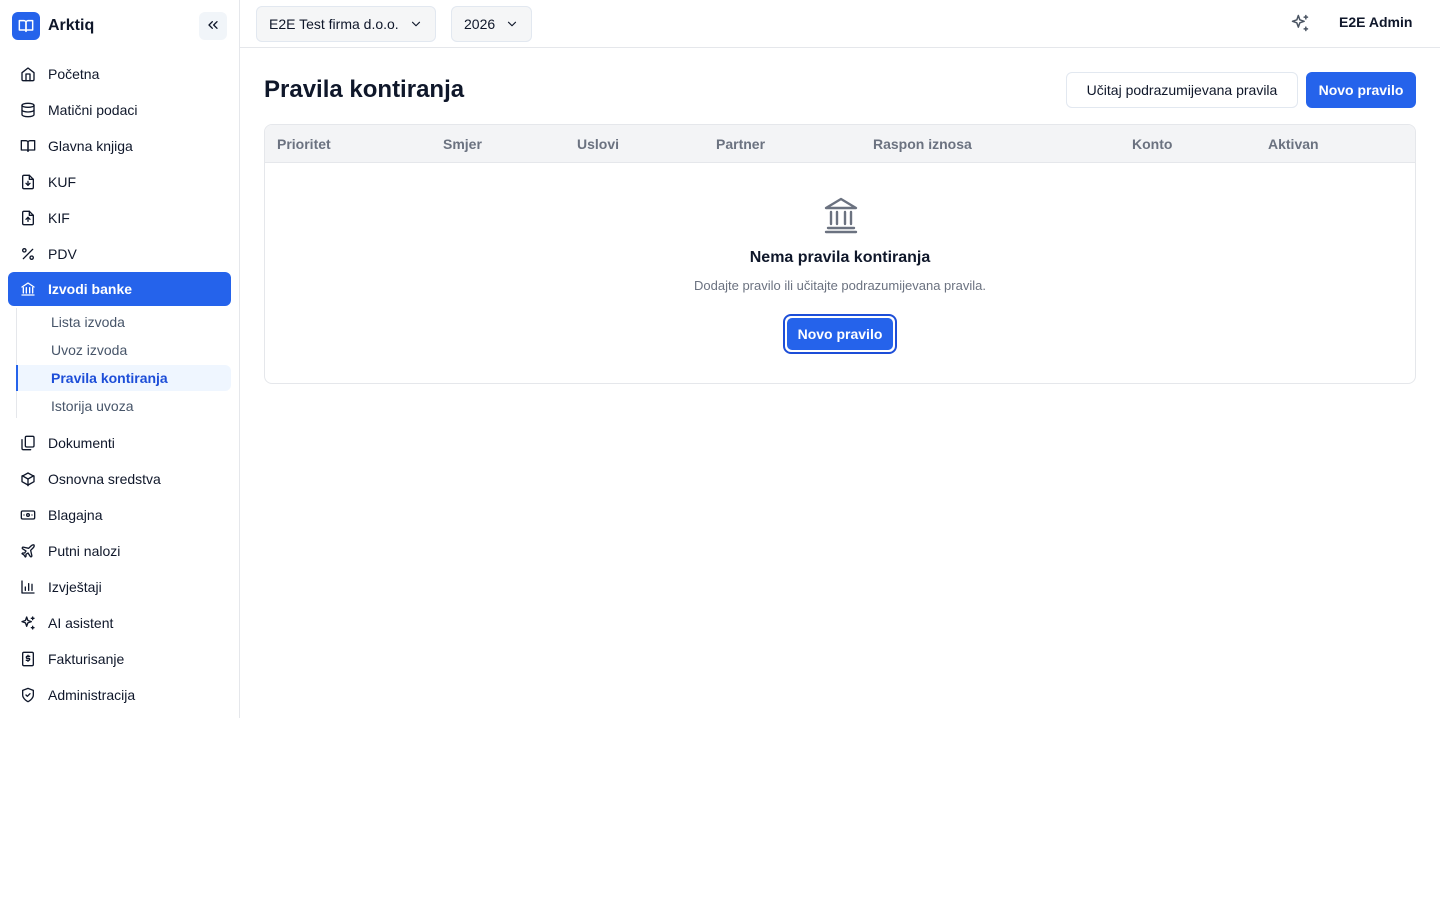  What do you see at coordinates (71, 25) in the screenshot?
I see `app-name: Arktiq` at bounding box center [71, 25].